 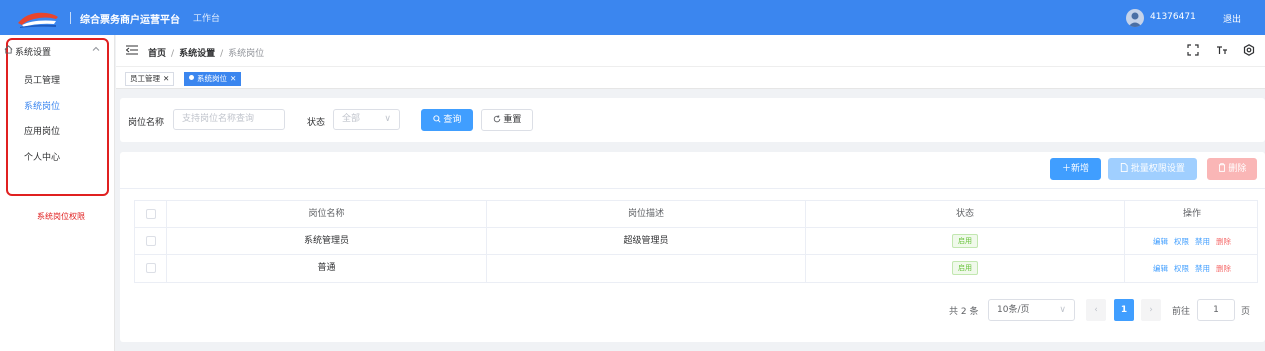 I want to click on top-header: 综合票务商户运营平台 工作台 41376471 退出, so click(x=632, y=17).